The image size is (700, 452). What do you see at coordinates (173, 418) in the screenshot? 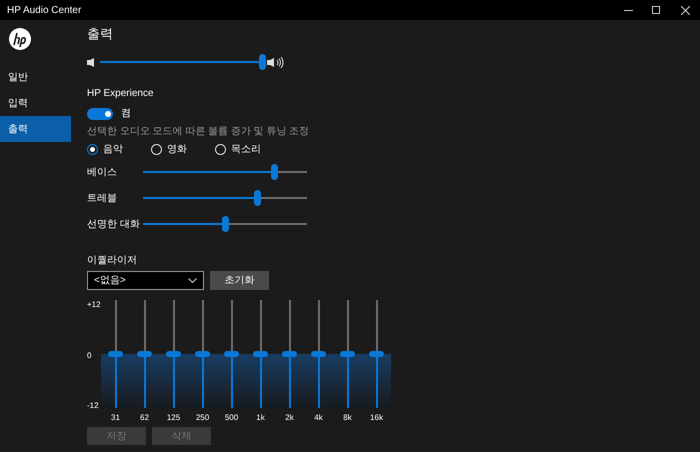
I see `frequency-label: 125` at bounding box center [173, 418].